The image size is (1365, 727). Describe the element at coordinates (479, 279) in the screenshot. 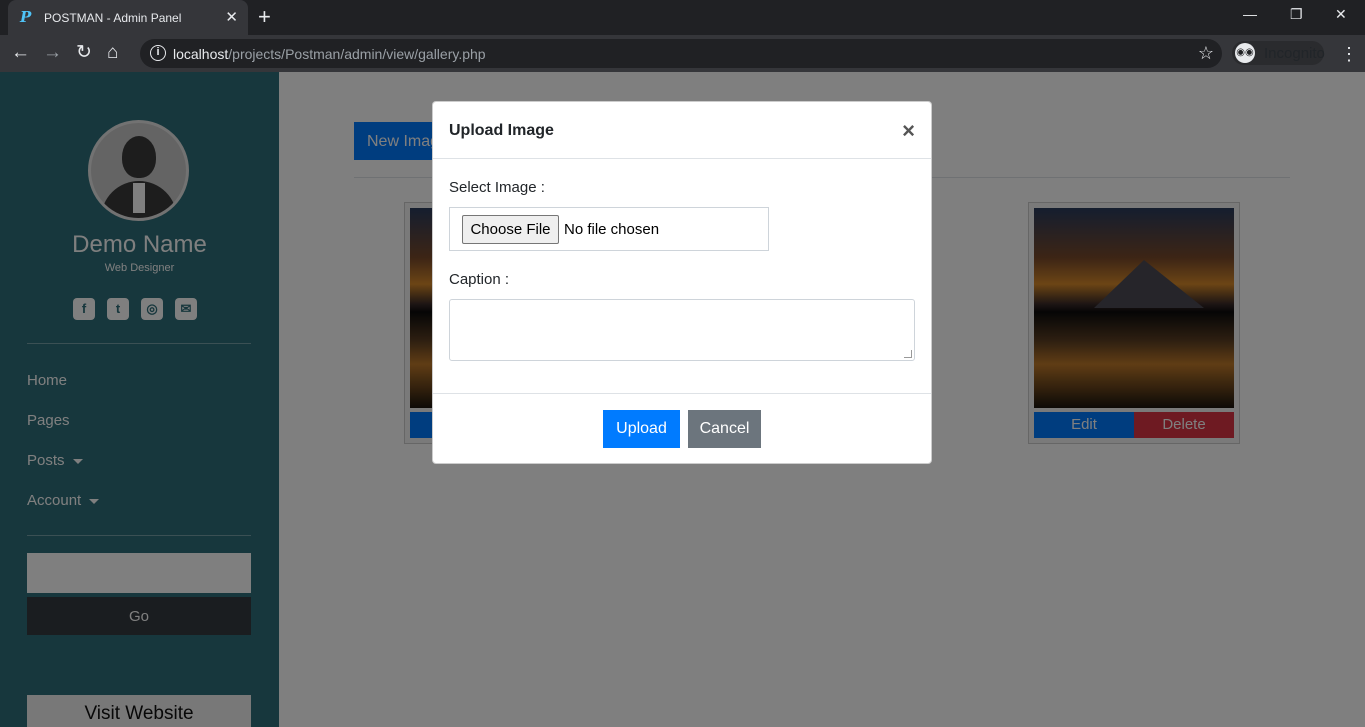

I see `caption-label: Caption :` at that location.